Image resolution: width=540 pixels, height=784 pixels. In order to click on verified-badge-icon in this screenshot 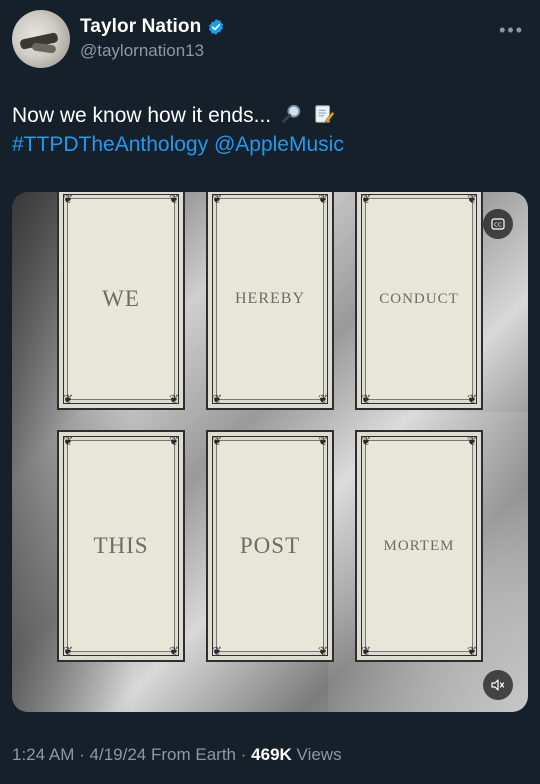, I will do `click(216, 27)`.